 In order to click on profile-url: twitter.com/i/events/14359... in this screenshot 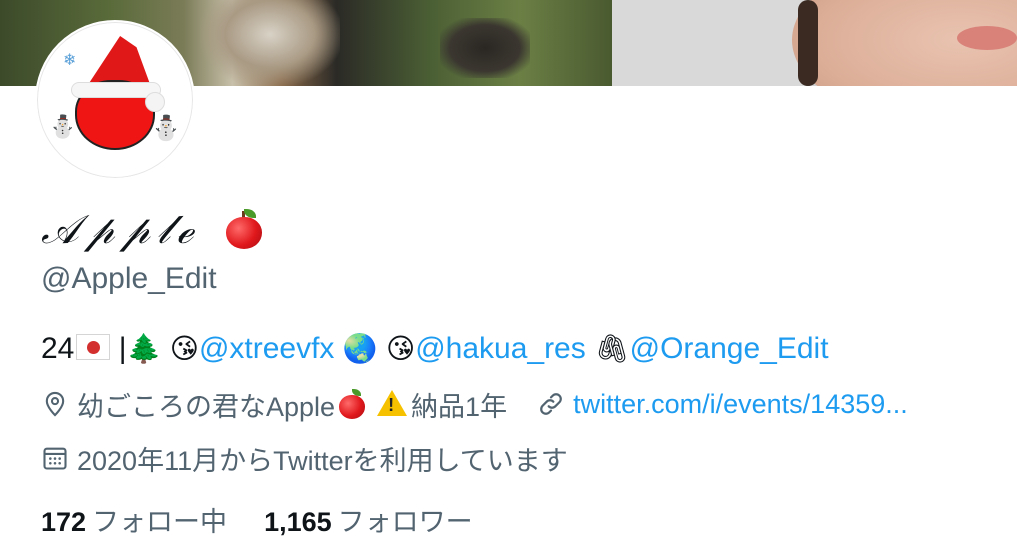, I will do `click(722, 404)`.